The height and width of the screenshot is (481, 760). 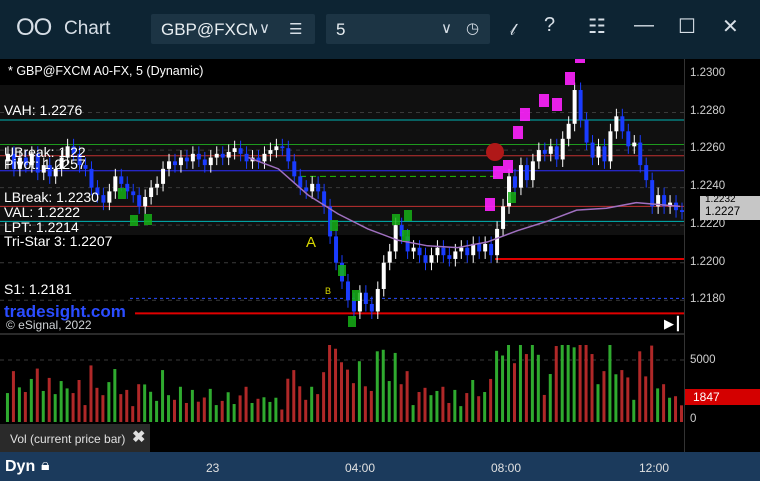 What do you see at coordinates (49, 325) in the screenshot?
I see `copyright-text: © eSignal, 2022` at bounding box center [49, 325].